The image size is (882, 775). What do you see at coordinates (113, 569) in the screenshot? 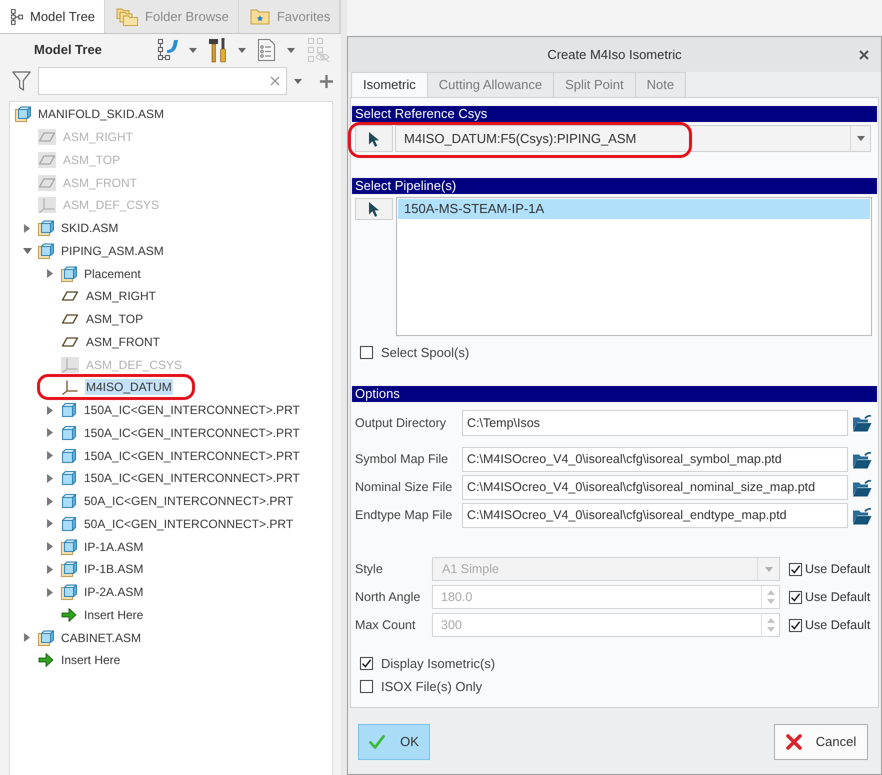
I see `tree-item: IP-1B.ASM` at bounding box center [113, 569].